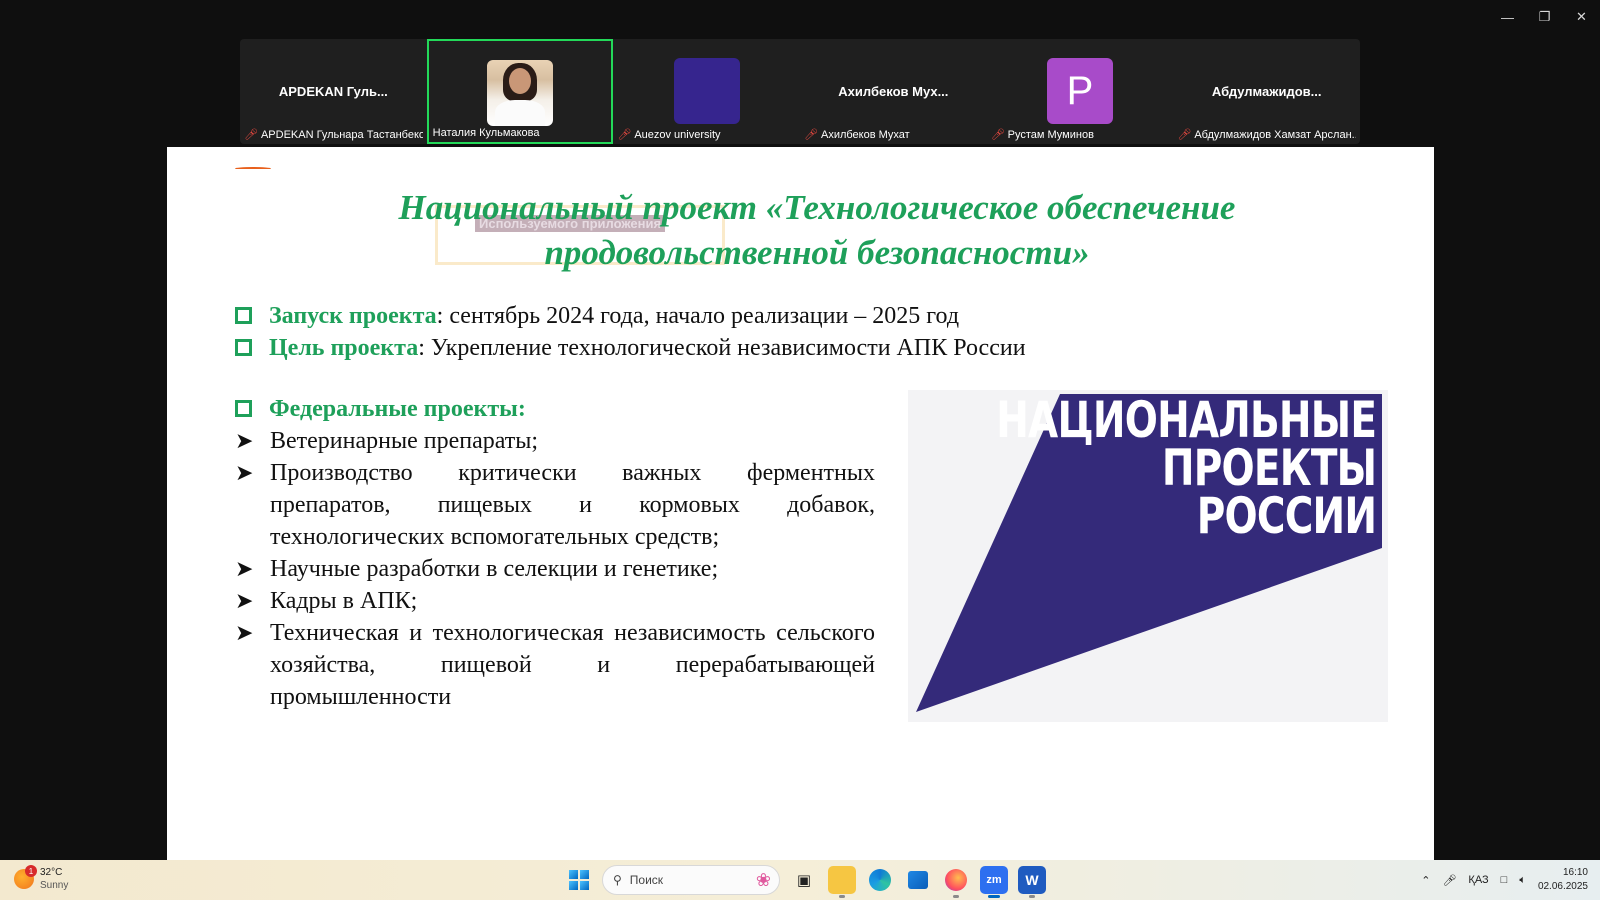  I want to click on restore-icon: ❐, so click(1544, 17).